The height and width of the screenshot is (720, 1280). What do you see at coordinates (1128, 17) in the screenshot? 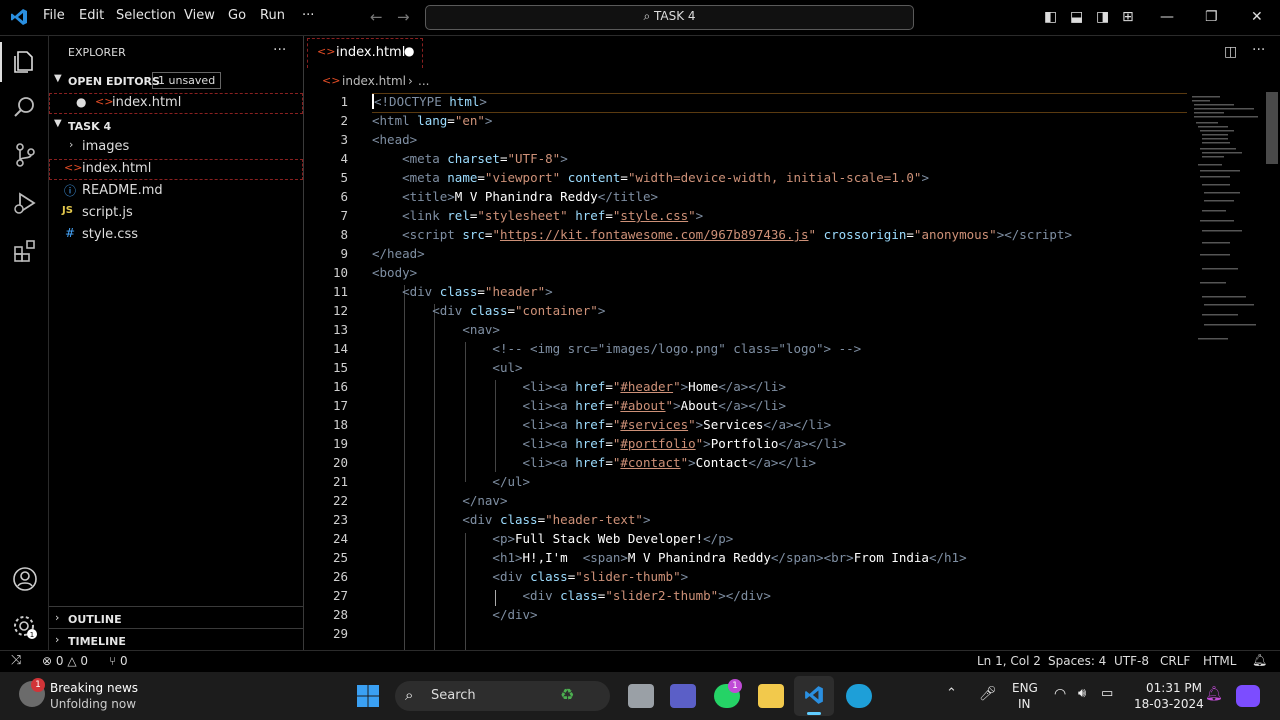
I see `customize-layout-icon: ⊞` at bounding box center [1128, 17].